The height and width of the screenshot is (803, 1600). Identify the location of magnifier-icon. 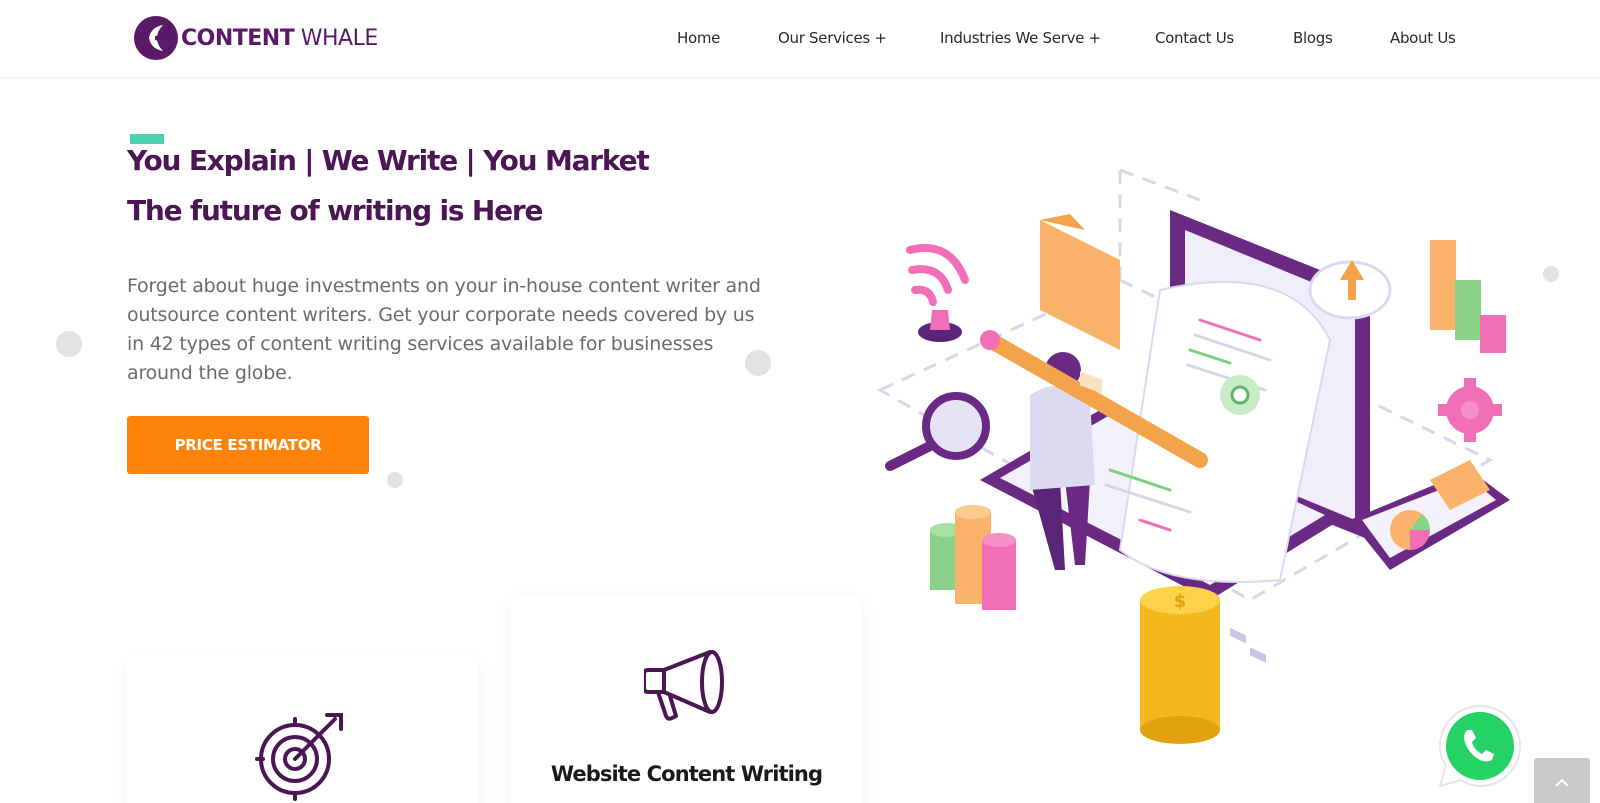
(937, 431).